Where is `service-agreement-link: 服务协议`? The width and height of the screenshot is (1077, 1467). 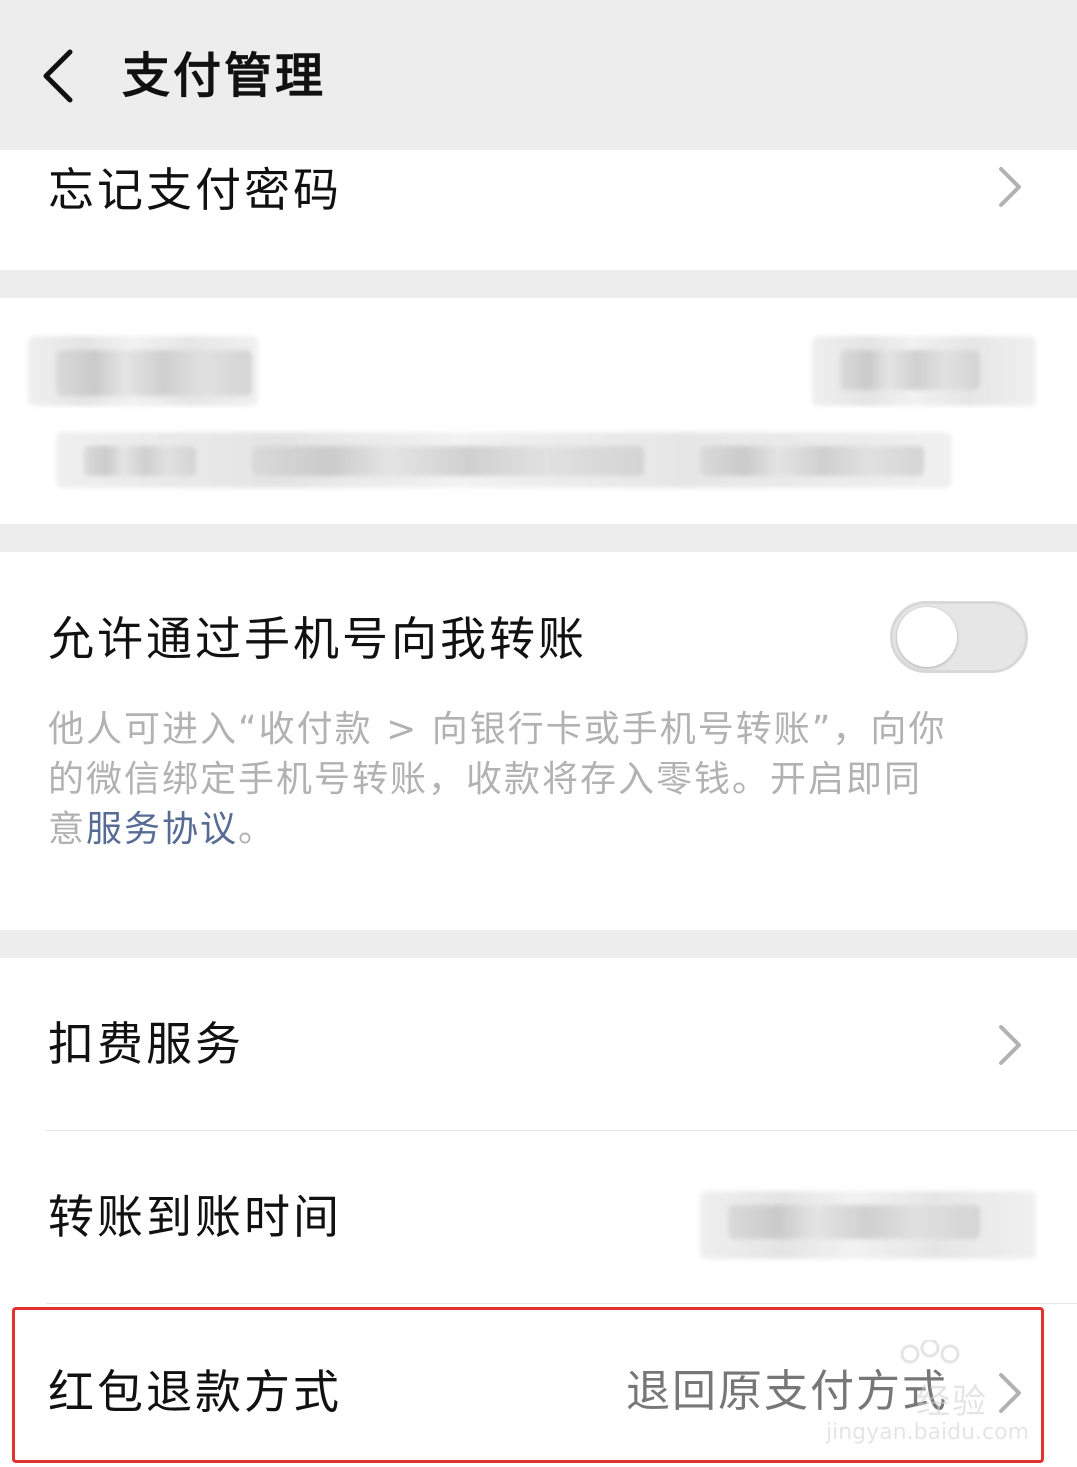 service-agreement-link: 服务协议 is located at coordinates (162, 829).